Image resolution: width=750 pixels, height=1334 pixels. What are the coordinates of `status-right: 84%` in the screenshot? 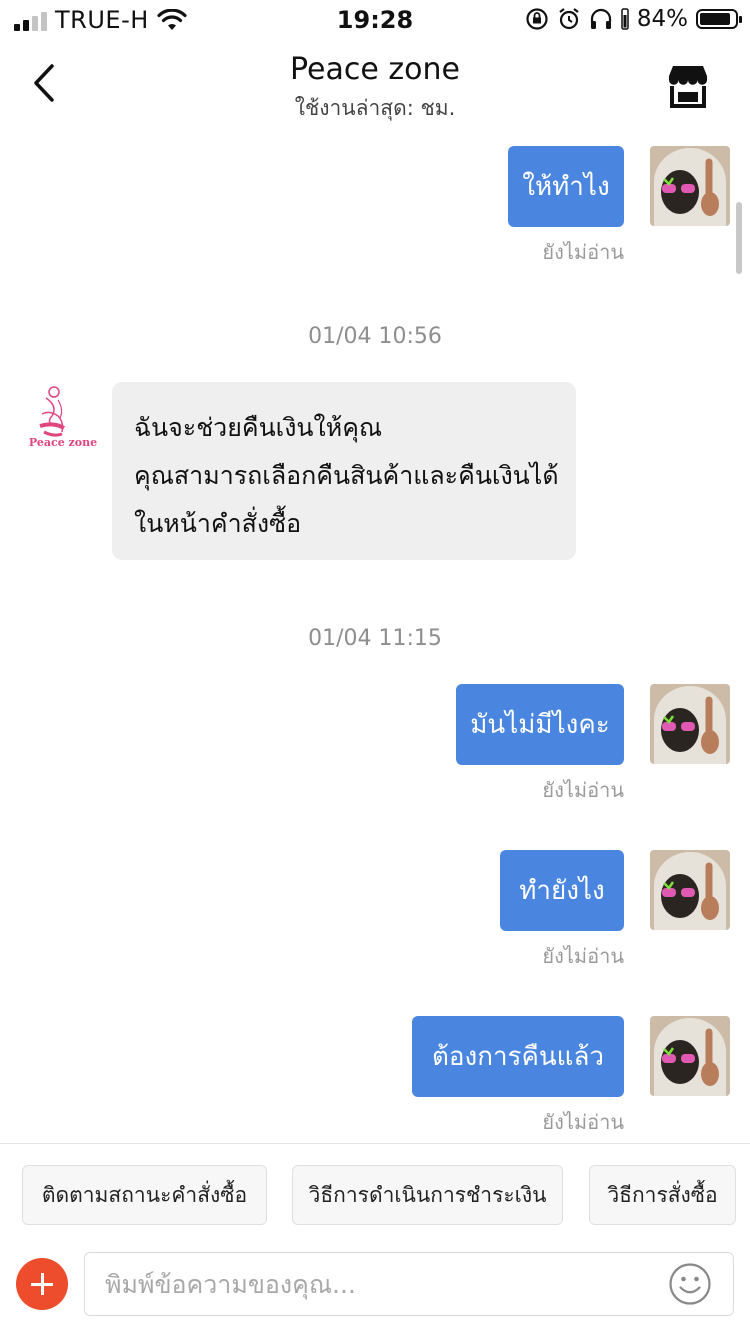 It's located at (633, 19).